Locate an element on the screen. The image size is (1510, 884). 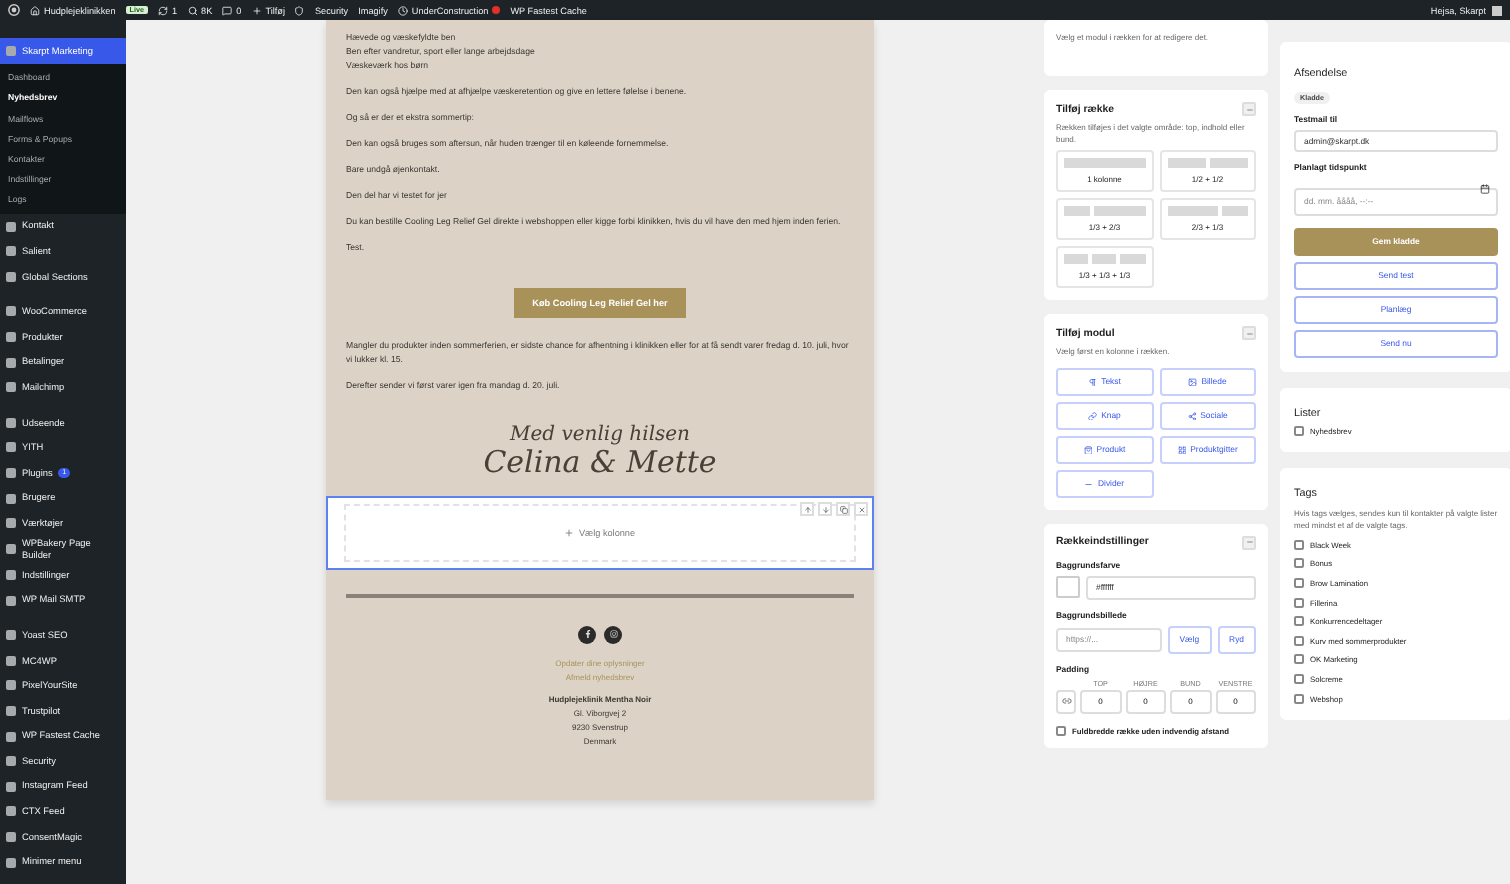
instagram-icon is located at coordinates (613, 634).